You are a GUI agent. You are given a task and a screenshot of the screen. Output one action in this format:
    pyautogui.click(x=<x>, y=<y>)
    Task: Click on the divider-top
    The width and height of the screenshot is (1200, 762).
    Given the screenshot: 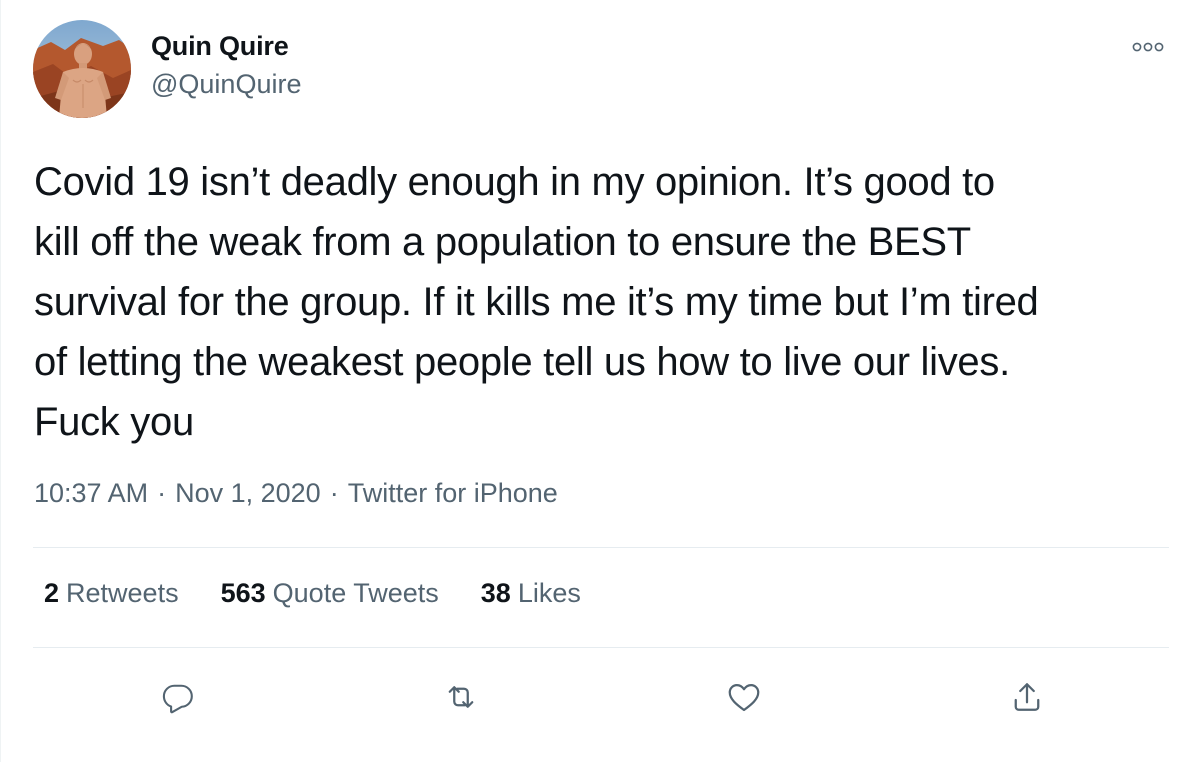 What is the action you would take?
    pyautogui.click(x=601, y=547)
    